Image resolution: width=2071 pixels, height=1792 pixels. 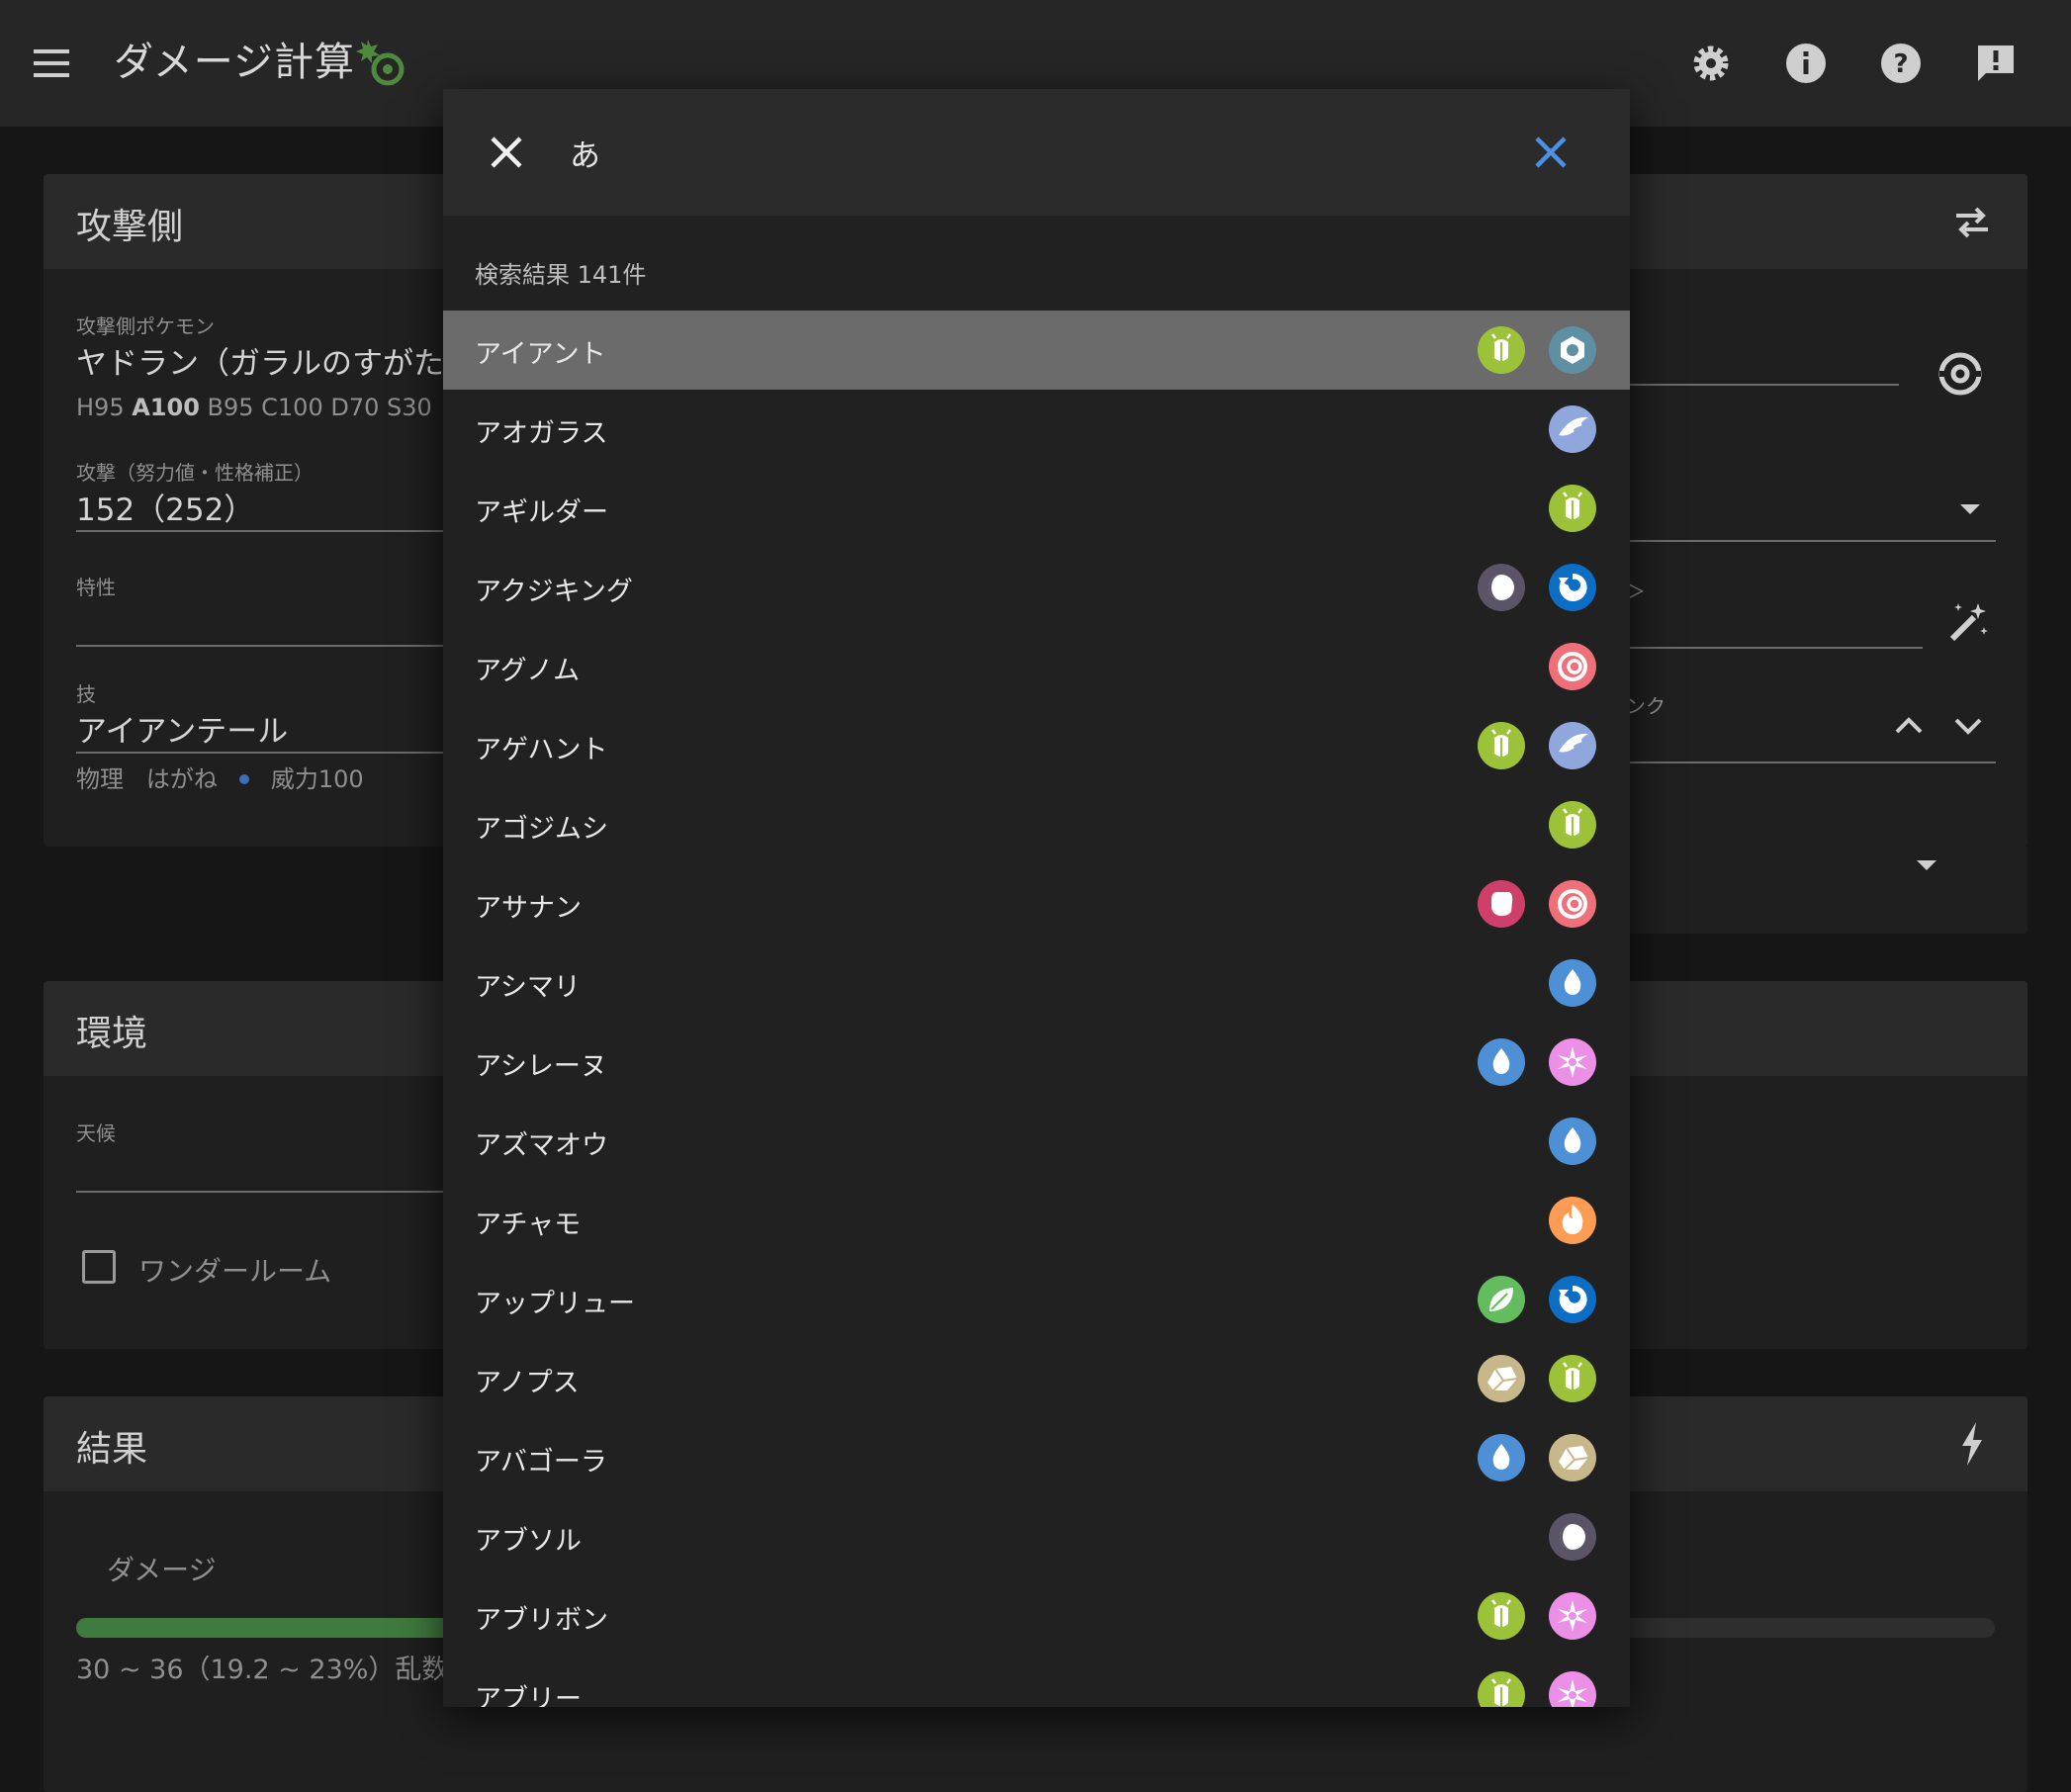 I want to click on damage-text: 30 ~ 36（19.2 ~ 23%）乱数5, so click(x=271, y=1670).